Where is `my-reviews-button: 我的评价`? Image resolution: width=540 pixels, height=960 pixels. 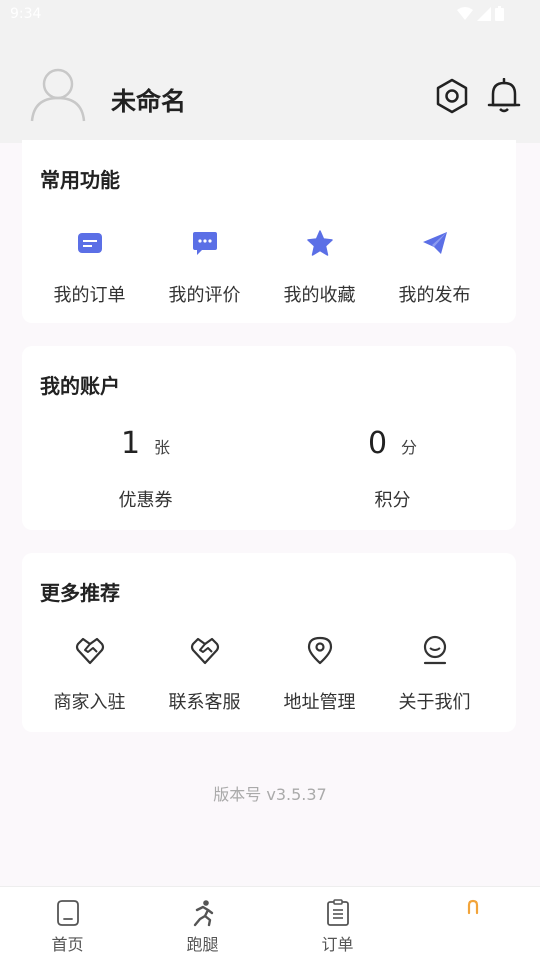 my-reviews-button: 我的评价 is located at coordinates (204, 268).